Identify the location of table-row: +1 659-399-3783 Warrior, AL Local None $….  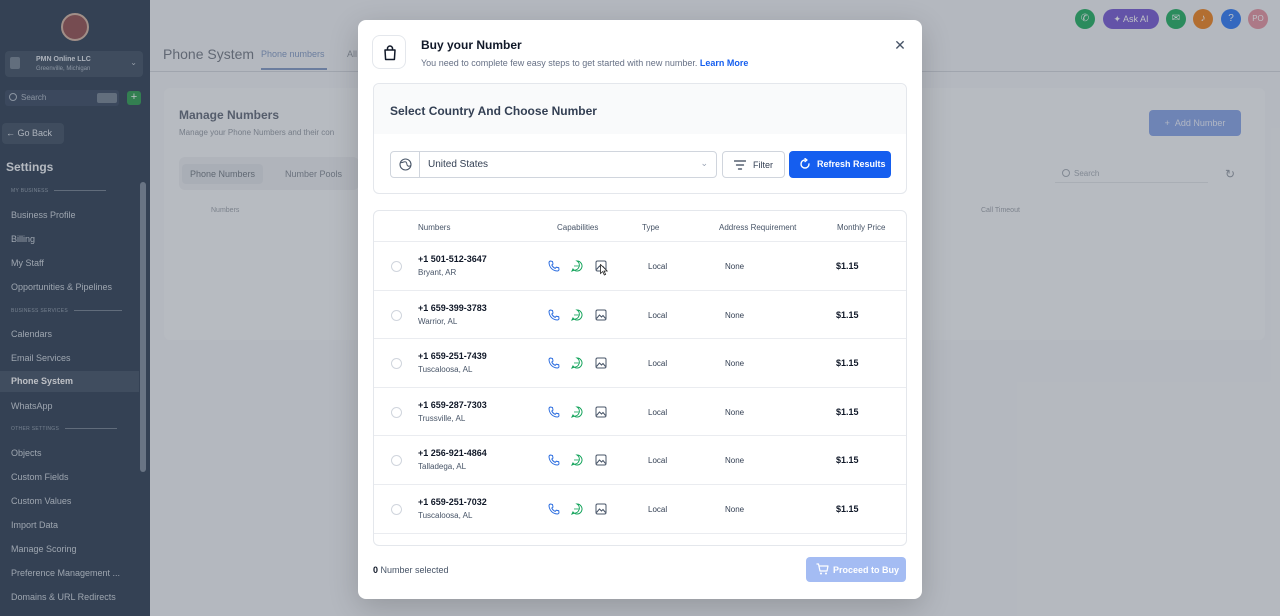
(640, 315).